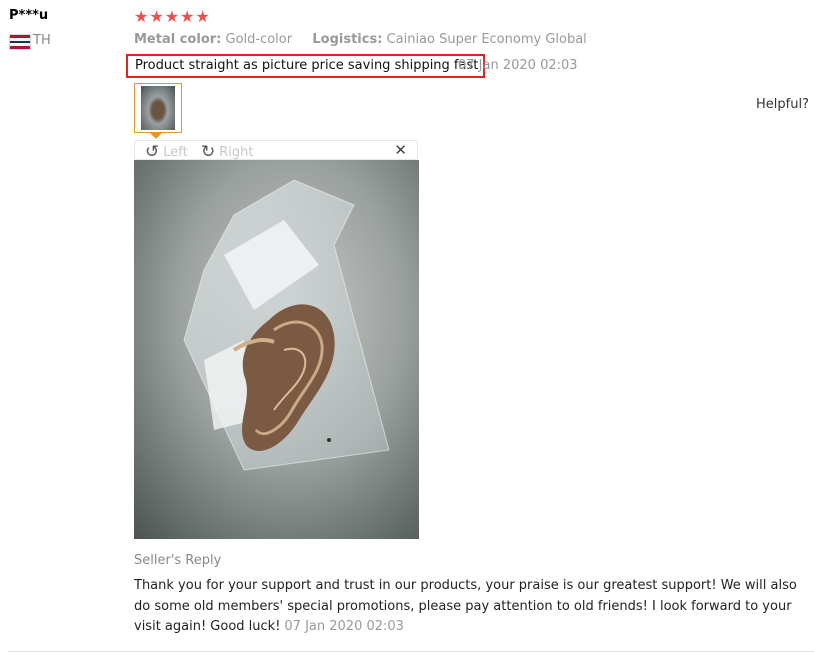  I want to click on thumbnail-image, so click(158, 108).